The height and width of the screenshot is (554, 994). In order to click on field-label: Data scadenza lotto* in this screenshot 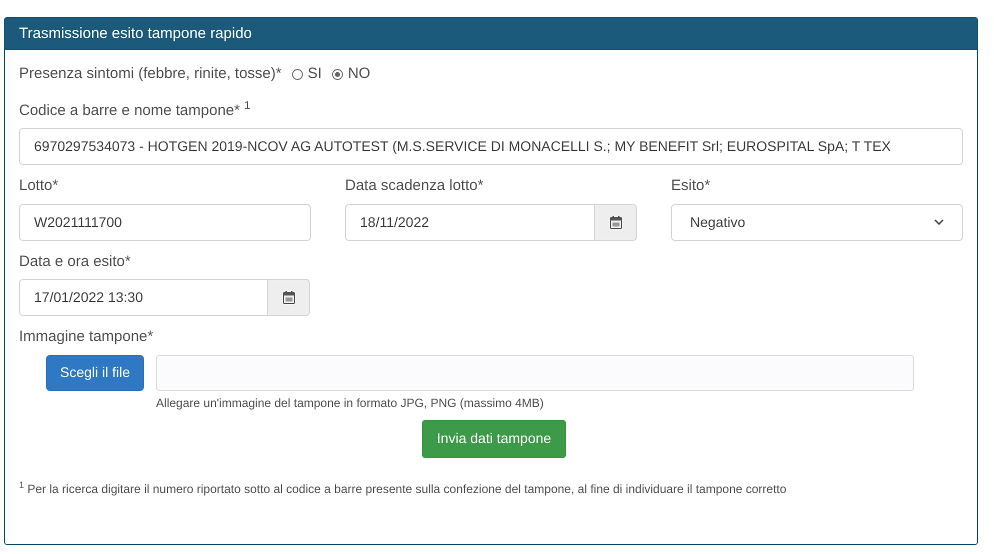, I will do `click(414, 186)`.